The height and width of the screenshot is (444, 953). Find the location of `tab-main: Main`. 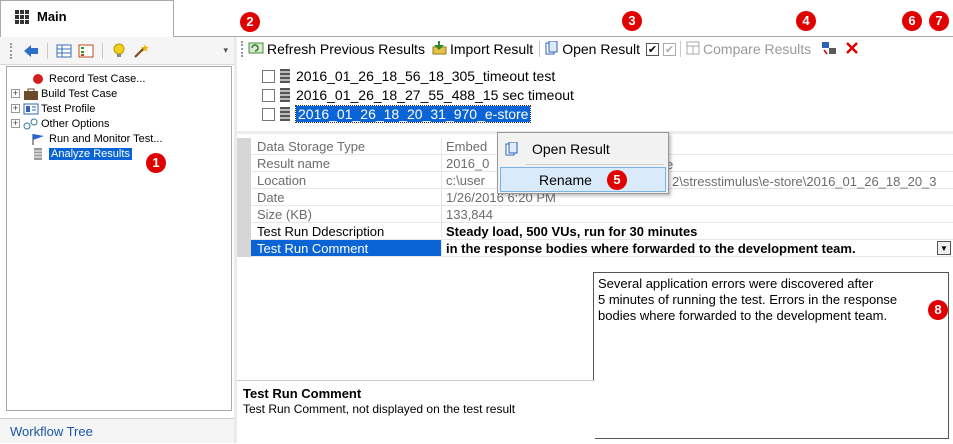

tab-main: Main is located at coordinates (87, 18).